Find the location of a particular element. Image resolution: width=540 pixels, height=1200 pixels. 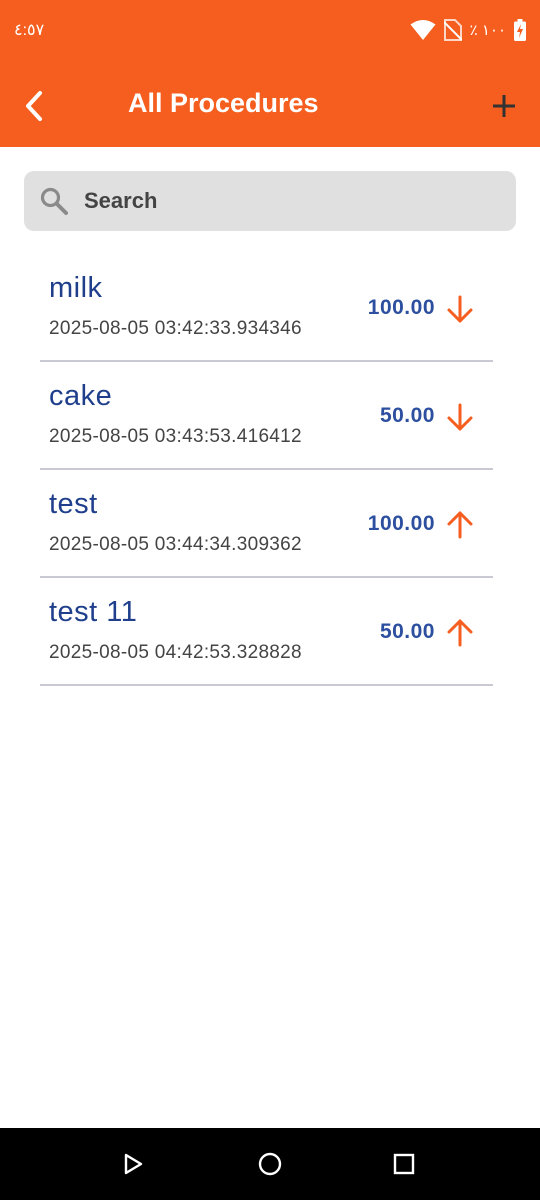

search-box is located at coordinates (270, 201).